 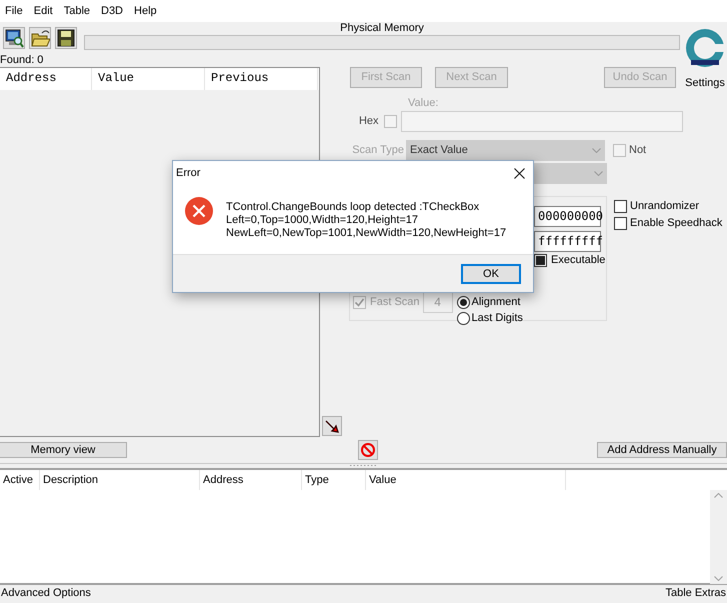 What do you see at coordinates (567, 216) in the screenshot?
I see `start-address-field: 000000000` at bounding box center [567, 216].